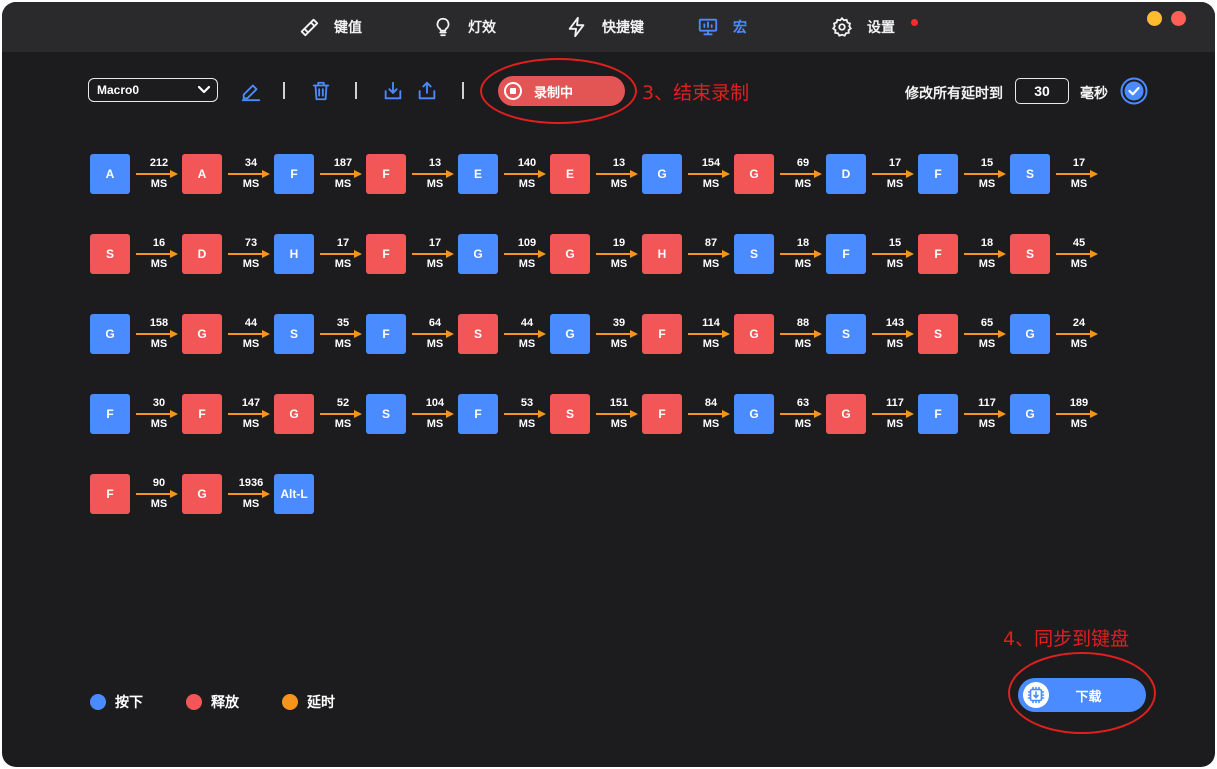 This screenshot has width=1217, height=769. Describe the element at coordinates (432, 414) in the screenshot. I see `delay-step: 104 MS` at that location.